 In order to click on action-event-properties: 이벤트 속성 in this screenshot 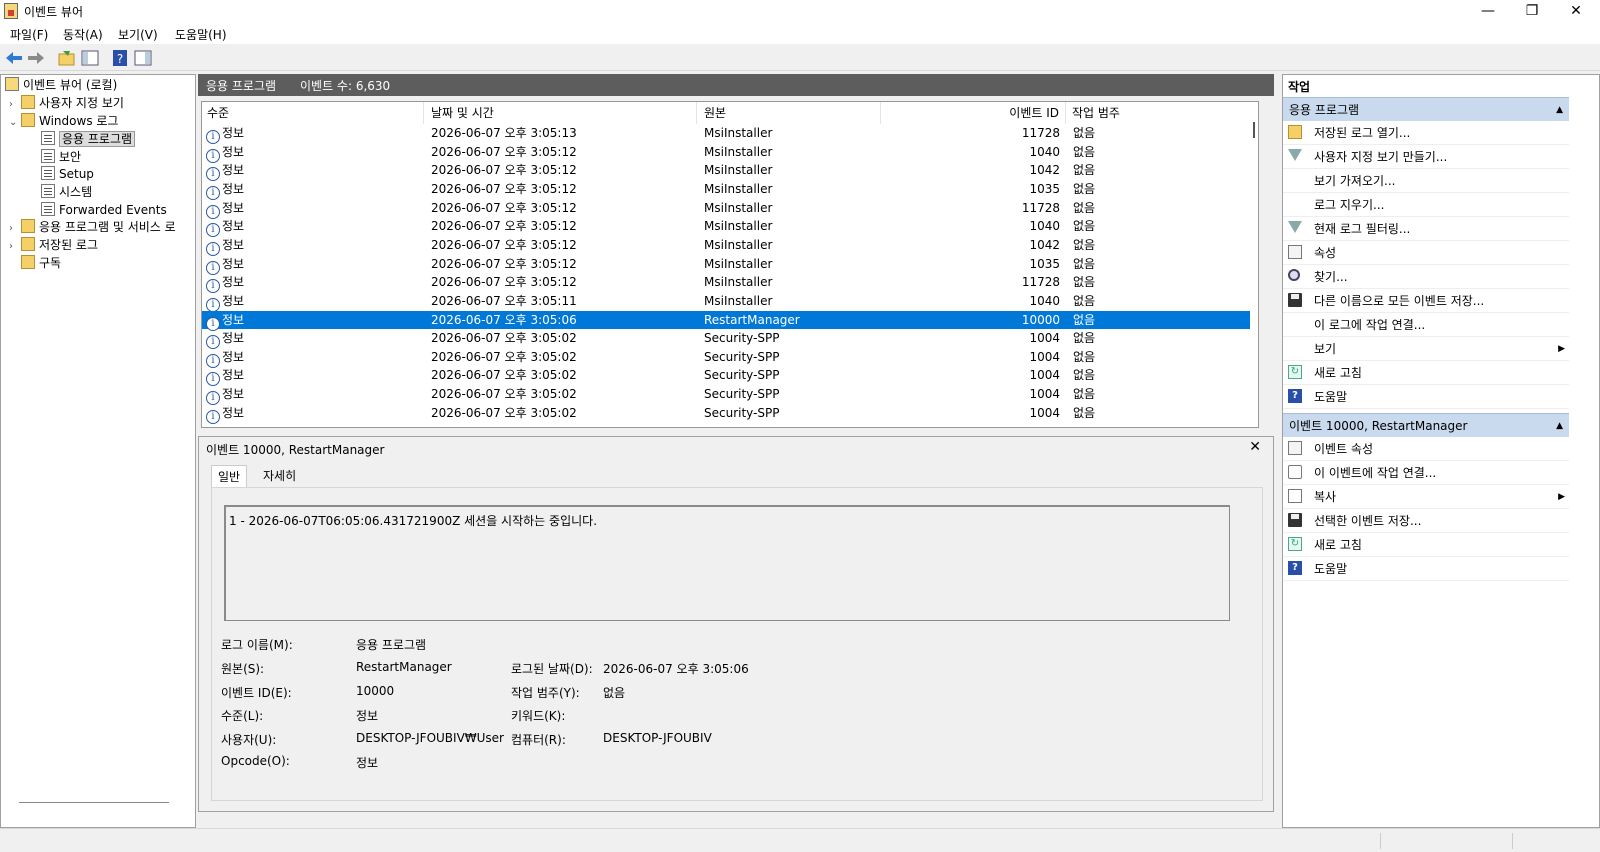, I will do `click(1426, 449)`.